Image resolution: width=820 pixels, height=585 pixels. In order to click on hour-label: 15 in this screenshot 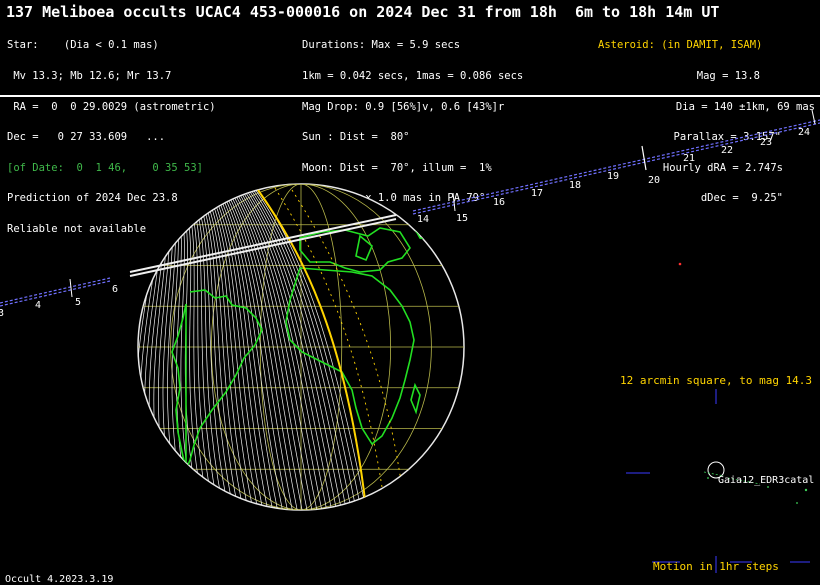, I will do `click(462, 218)`.